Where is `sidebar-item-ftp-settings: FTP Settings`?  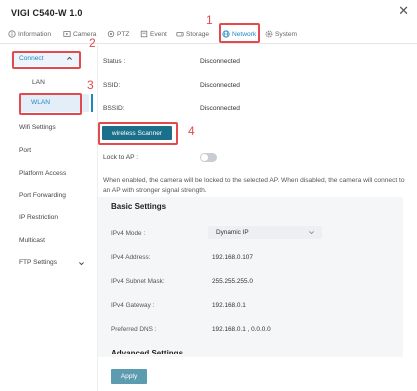 sidebar-item-ftp-settings: FTP Settings is located at coordinates (38, 262).